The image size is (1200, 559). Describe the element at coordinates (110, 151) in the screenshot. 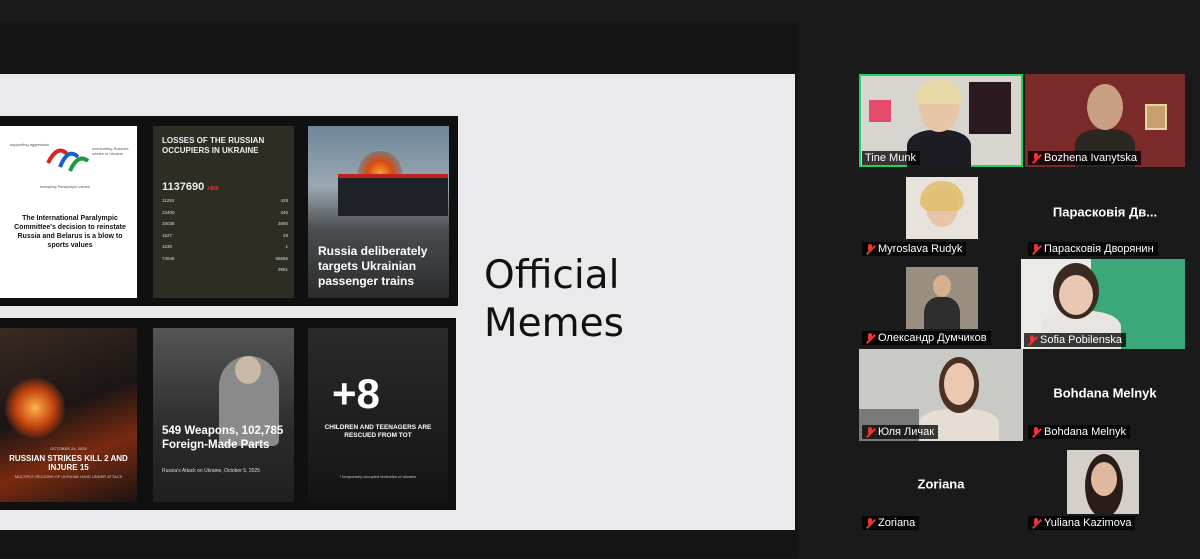

I see `meme-text: overlooking Russia's crimes in Ukraine` at that location.